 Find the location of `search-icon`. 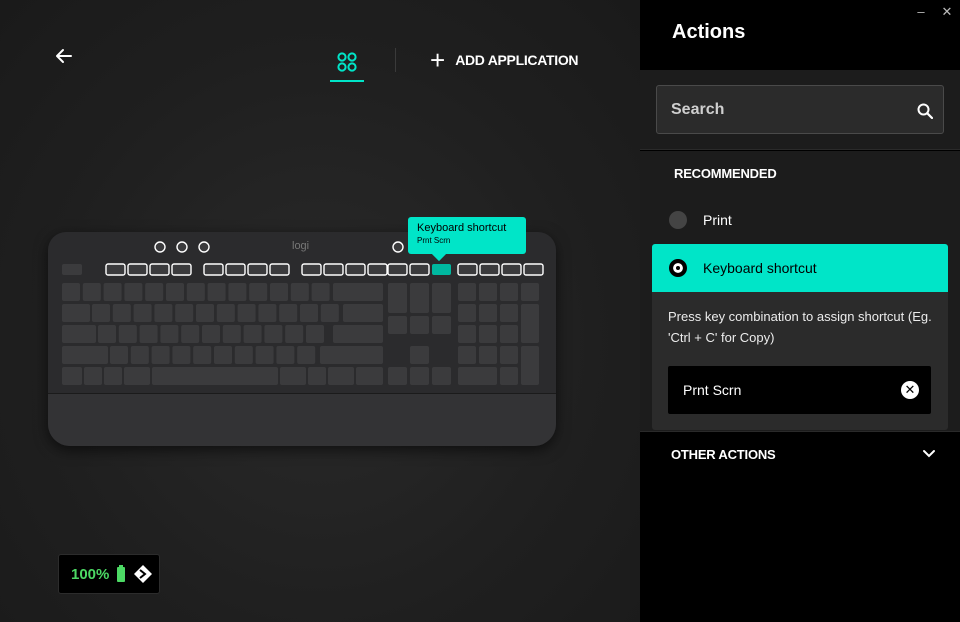

search-icon is located at coordinates (925, 111).